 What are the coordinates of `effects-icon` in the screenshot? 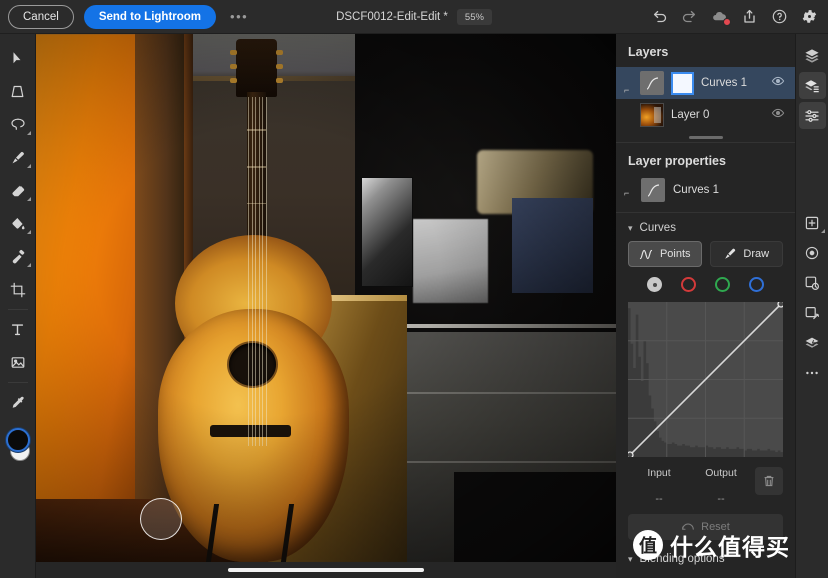 It's located at (812, 342).